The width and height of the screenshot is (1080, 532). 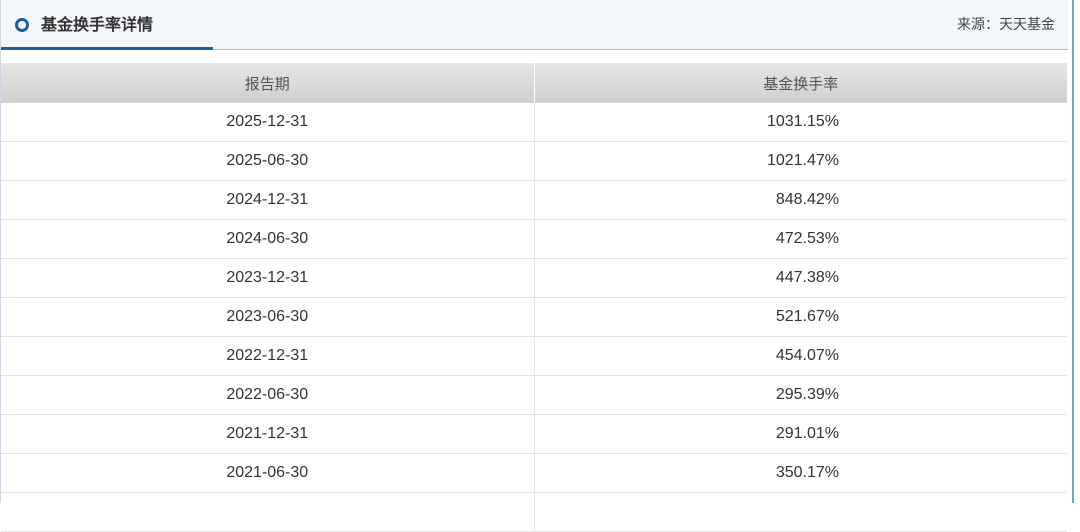 What do you see at coordinates (267, 122) in the screenshot?
I see `period-cell: 2025-12-31` at bounding box center [267, 122].